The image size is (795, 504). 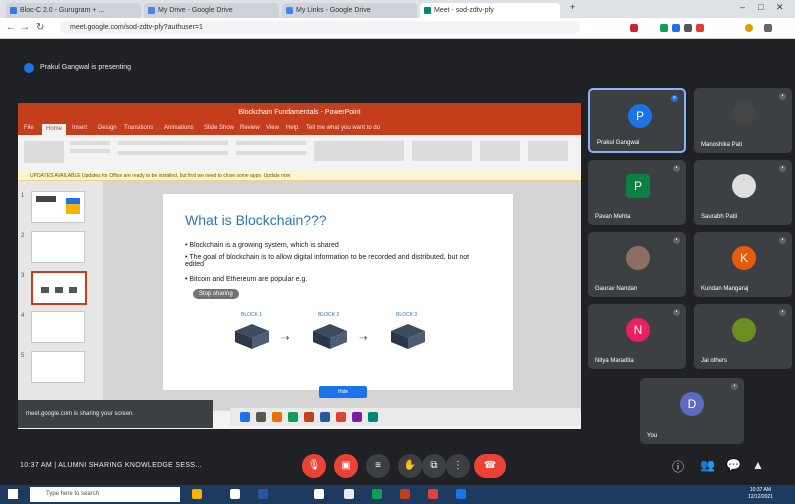 What do you see at coordinates (692, 411) in the screenshot?
I see `self-view-tile: D • You` at bounding box center [692, 411].